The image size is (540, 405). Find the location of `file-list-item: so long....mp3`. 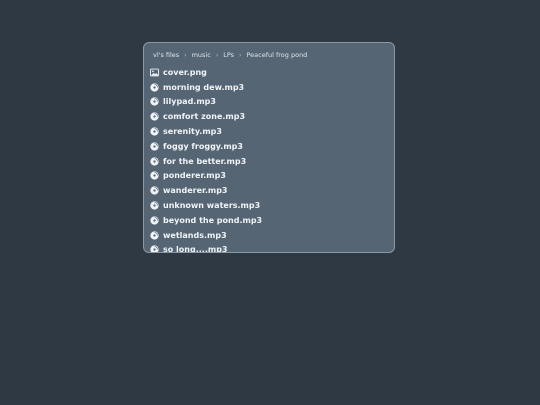

file-list-item: so long....mp3 is located at coordinates (269, 248).